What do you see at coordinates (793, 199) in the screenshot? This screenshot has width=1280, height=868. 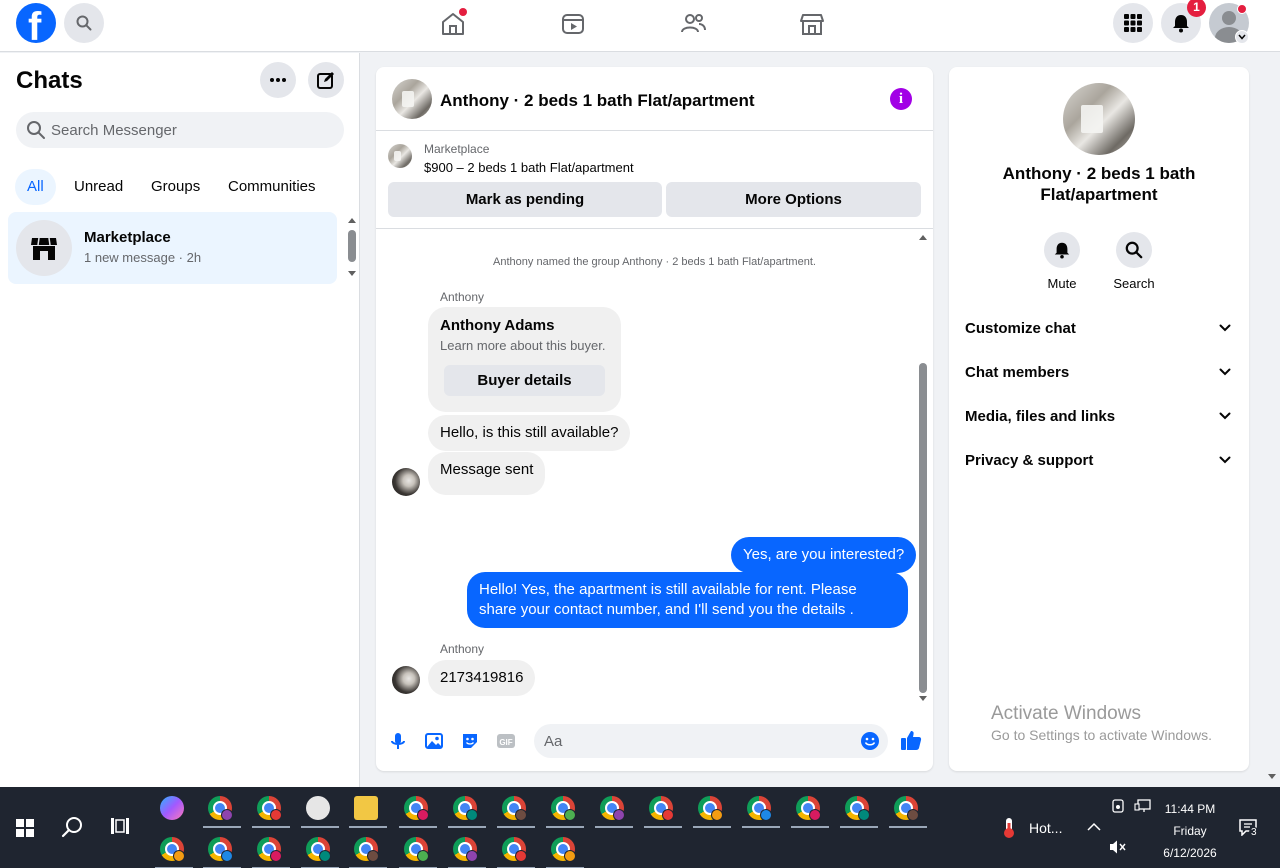 I see `more-options-button: More Options` at bounding box center [793, 199].